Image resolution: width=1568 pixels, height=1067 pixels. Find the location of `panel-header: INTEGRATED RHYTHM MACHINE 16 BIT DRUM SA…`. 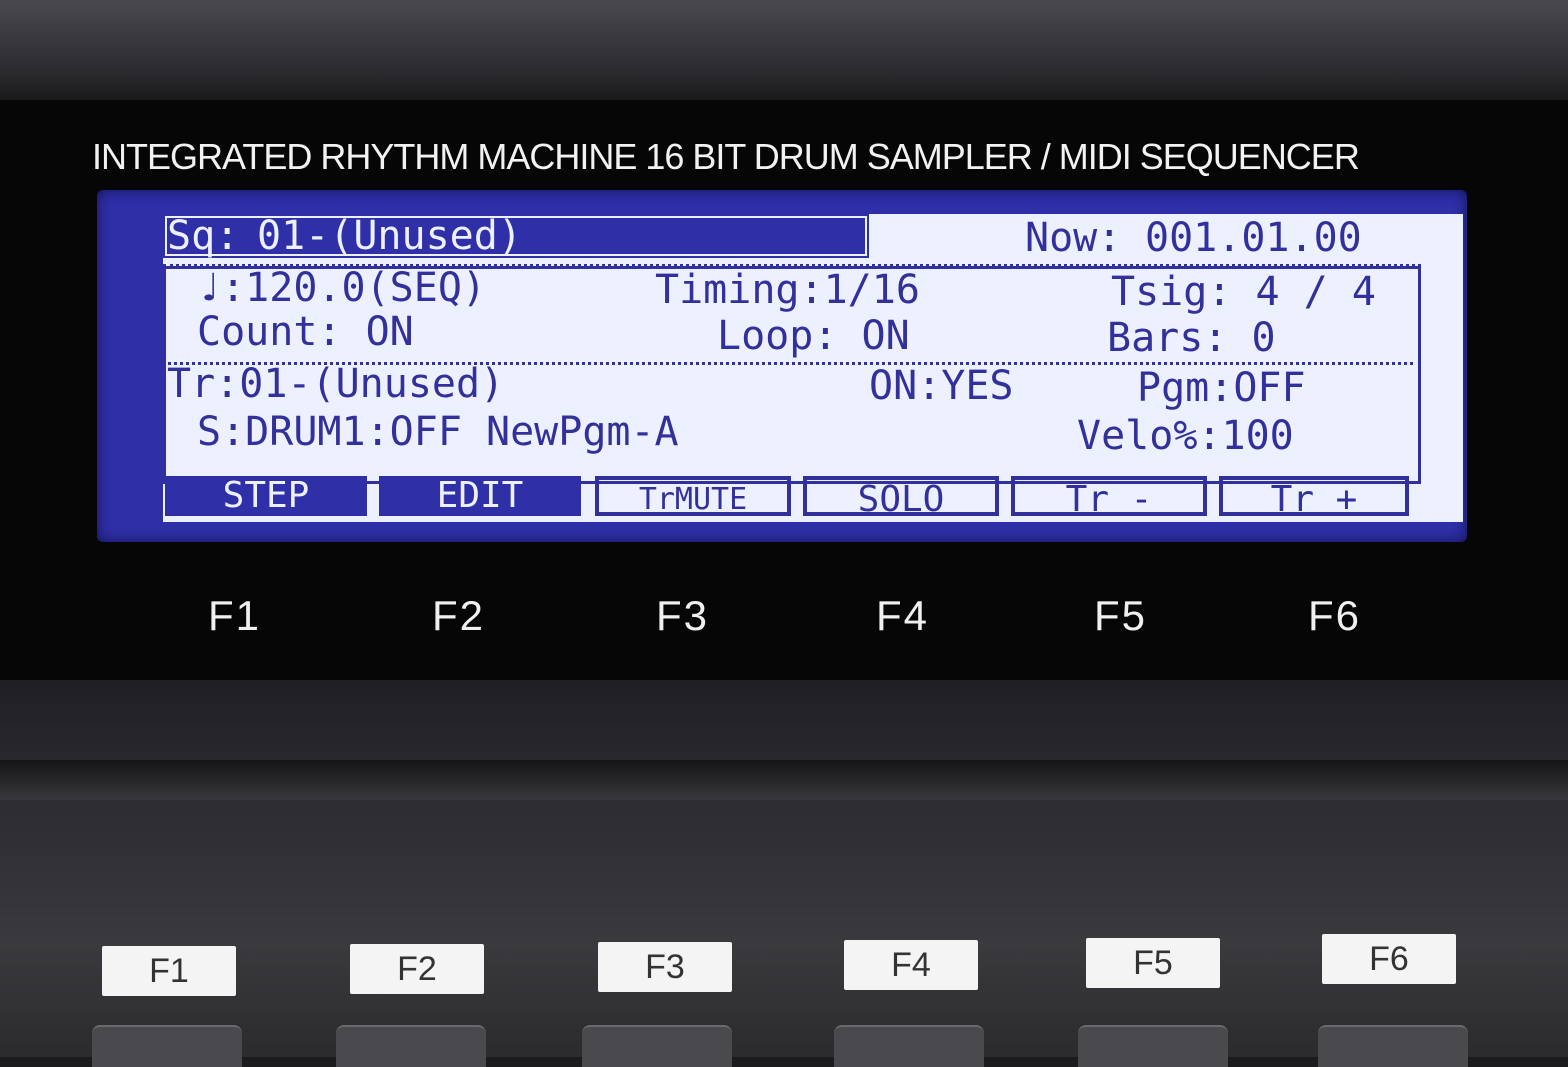

panel-header: INTEGRATED RHYTHM MACHINE 16 BIT DRUM SA… is located at coordinates (726, 156).